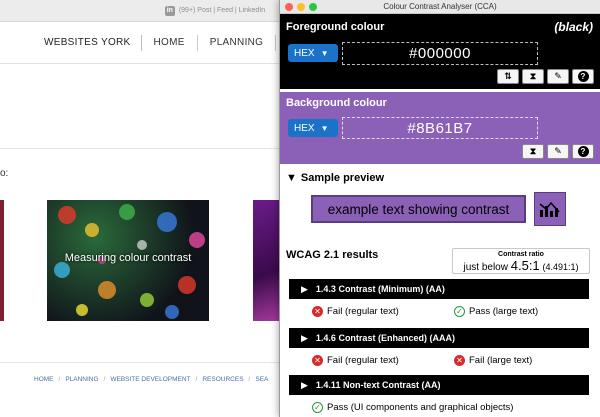 This screenshot has width=600, height=417. Describe the element at coordinates (44, 379) in the screenshot. I see `footer-nav-home: HOME` at that location.